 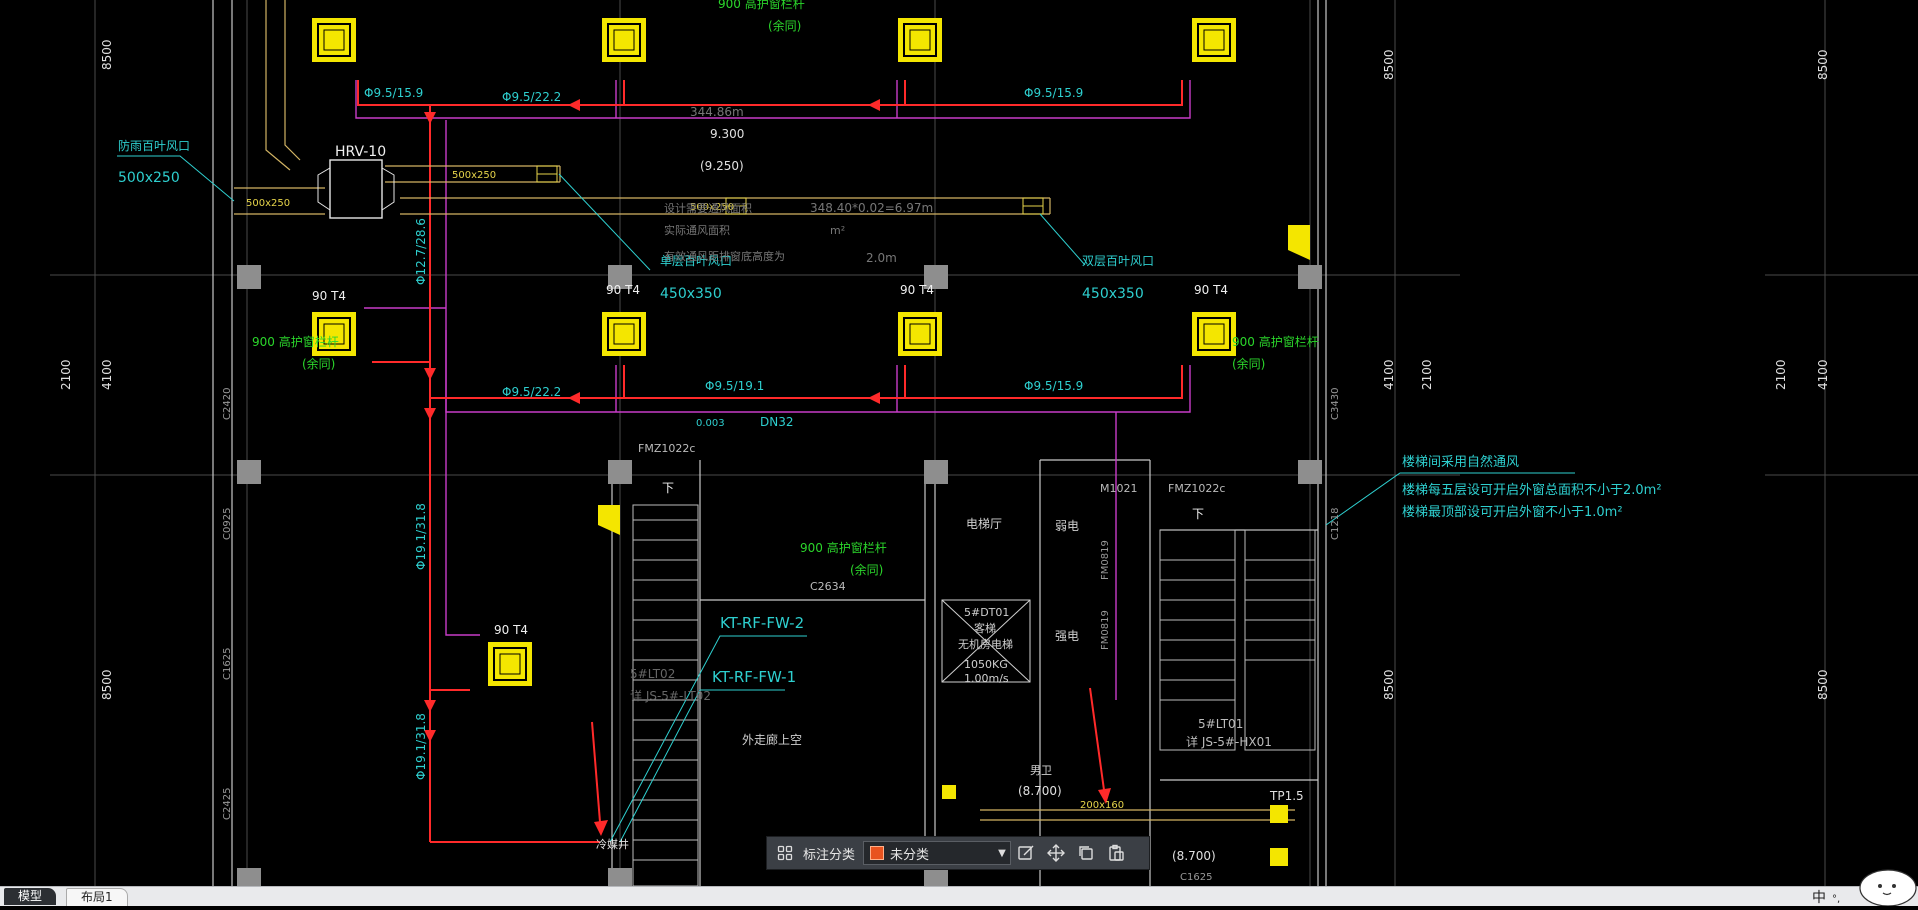 I want to click on layout-tab-bar: 模型 布局1, so click(x=959, y=896).